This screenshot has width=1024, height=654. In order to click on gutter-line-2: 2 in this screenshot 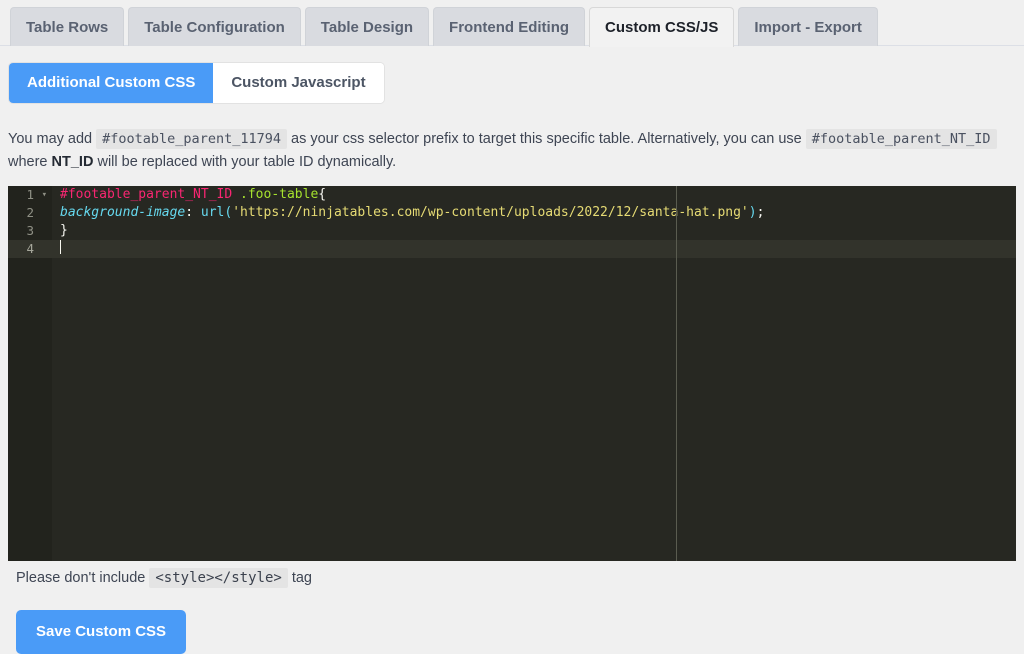, I will do `click(30, 213)`.